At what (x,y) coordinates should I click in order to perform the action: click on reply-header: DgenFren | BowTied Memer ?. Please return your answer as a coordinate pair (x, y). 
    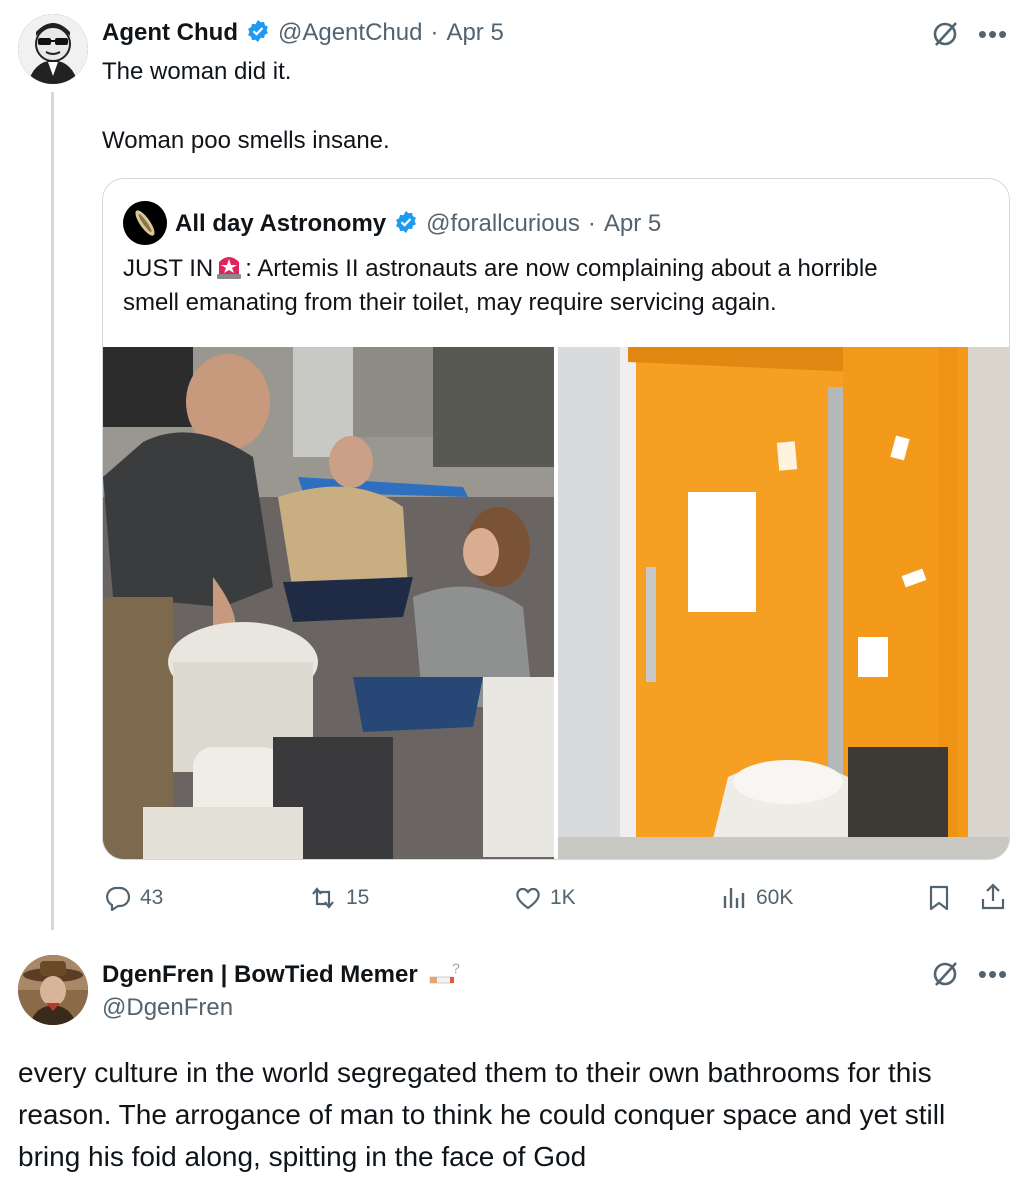
    Looking at the image, I should click on (282, 975).